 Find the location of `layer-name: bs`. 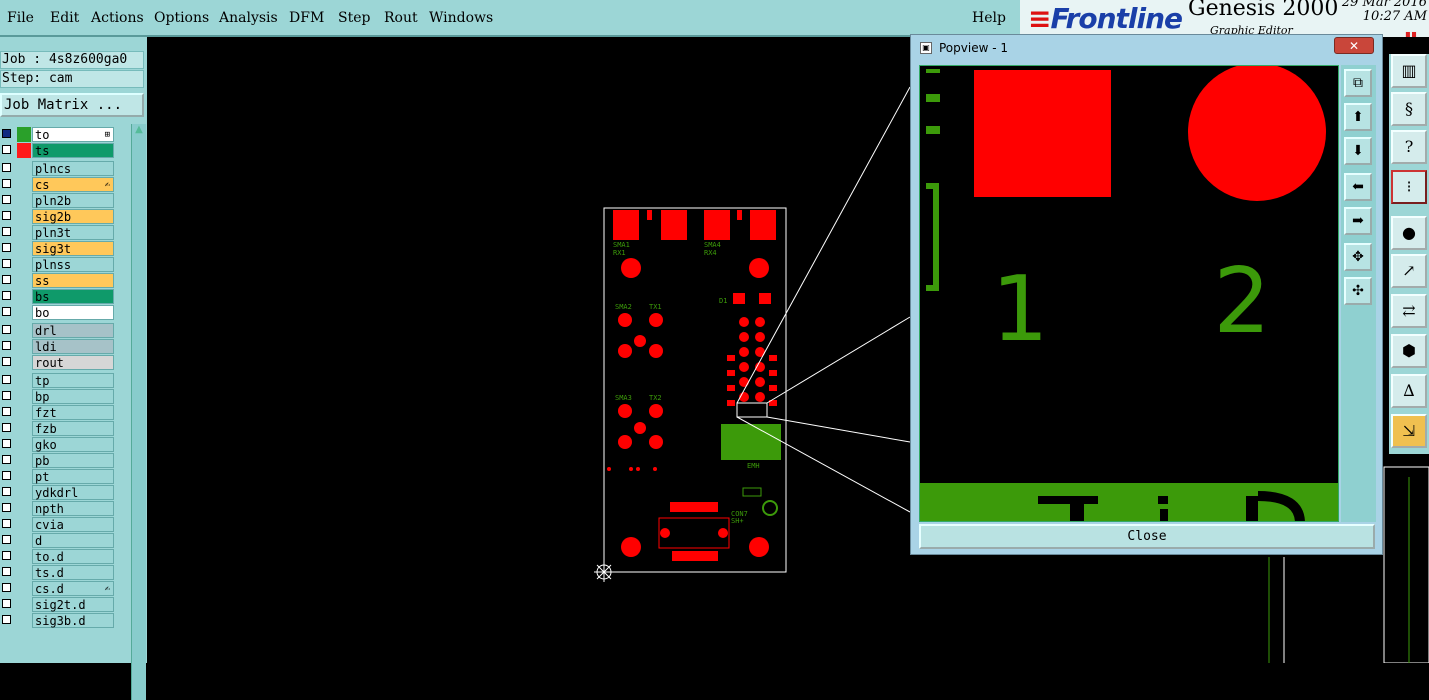

layer-name: bs is located at coordinates (73, 296).